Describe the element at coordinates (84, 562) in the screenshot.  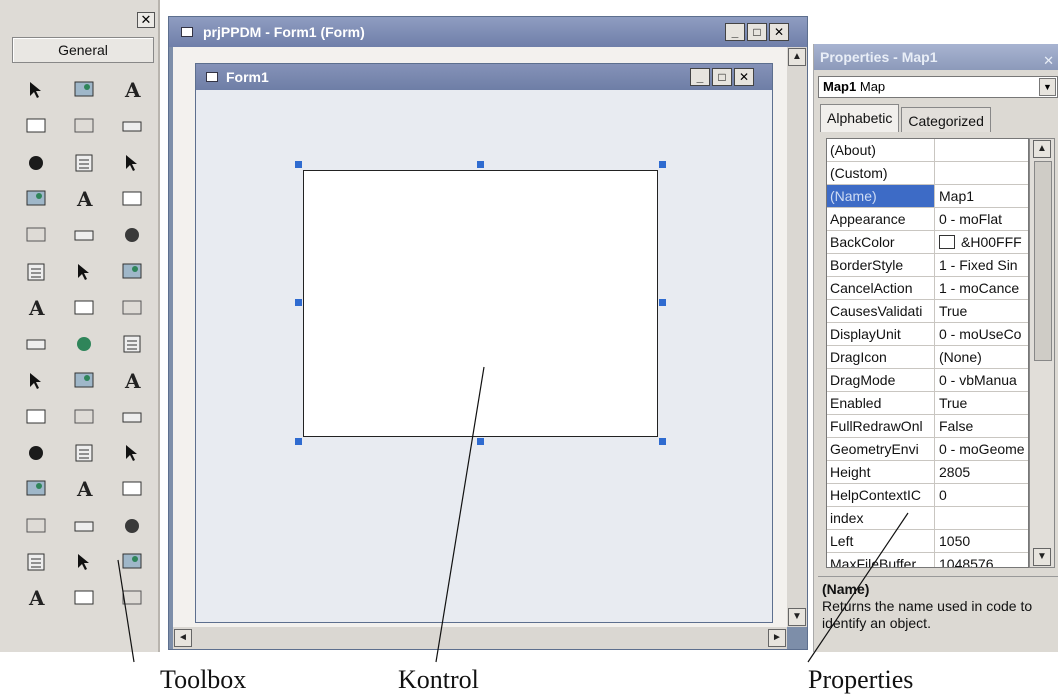
I see `updown-icon` at that location.